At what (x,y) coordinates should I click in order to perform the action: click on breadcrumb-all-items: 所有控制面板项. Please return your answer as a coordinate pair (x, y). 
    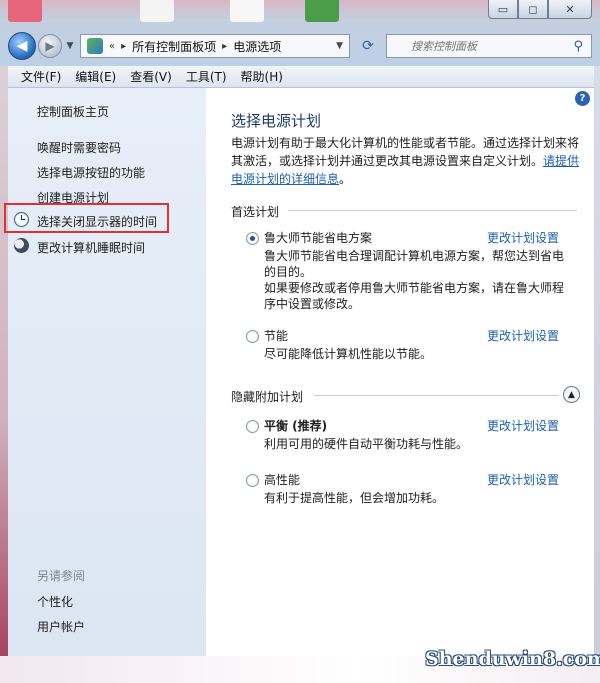
    Looking at the image, I should click on (174, 46).